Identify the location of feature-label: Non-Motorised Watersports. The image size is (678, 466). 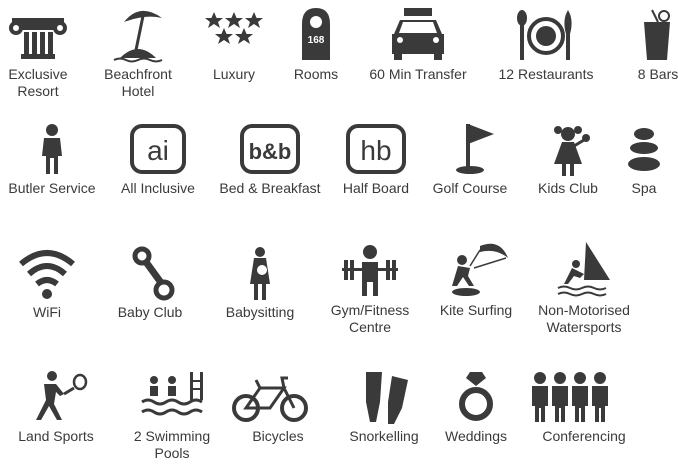
(584, 318).